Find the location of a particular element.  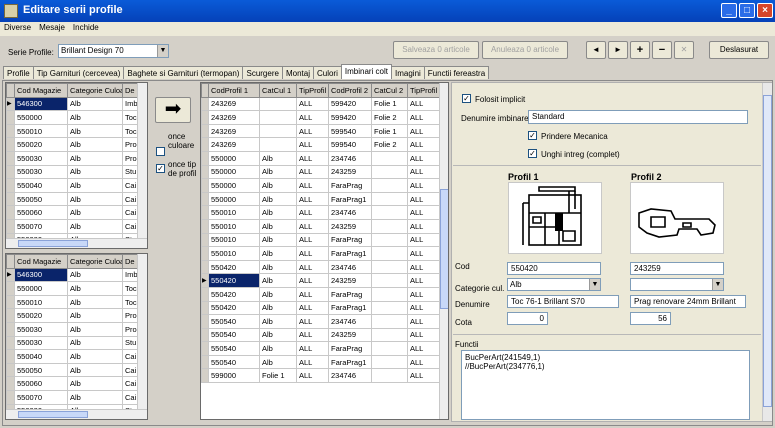

table-row: 243269 ALL 599540 Folie 2 ALL is located at coordinates (320, 144).